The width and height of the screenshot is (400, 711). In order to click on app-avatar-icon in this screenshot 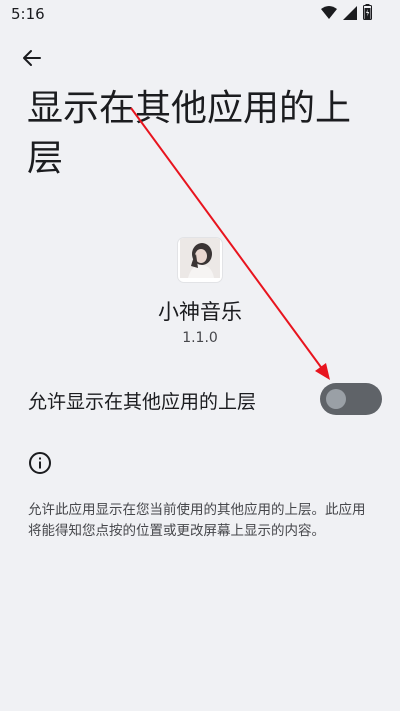, I will do `click(200, 260)`.